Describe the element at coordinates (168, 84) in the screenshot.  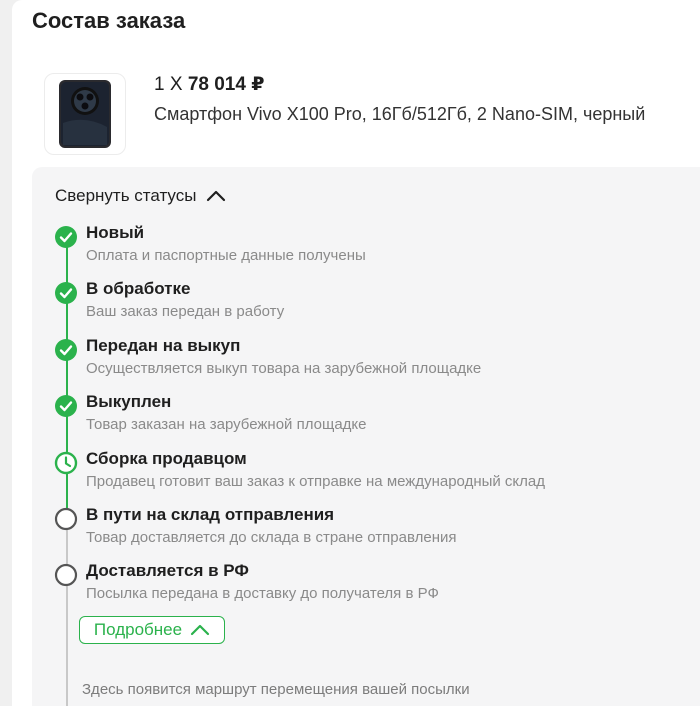
I see `item-quantity: 1 X` at that location.